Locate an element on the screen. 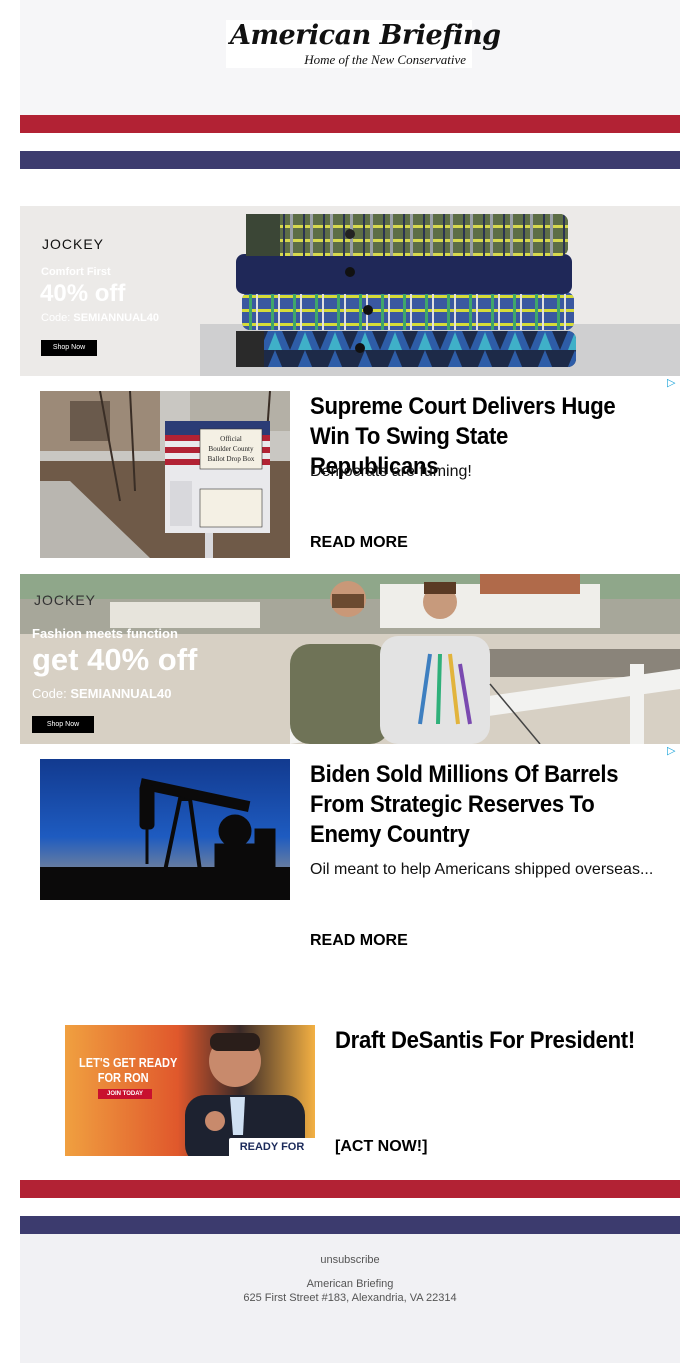 The width and height of the screenshot is (700, 1363). ballot-box-sign: Official Boulder County Ballot Drop Box is located at coordinates (231, 449).